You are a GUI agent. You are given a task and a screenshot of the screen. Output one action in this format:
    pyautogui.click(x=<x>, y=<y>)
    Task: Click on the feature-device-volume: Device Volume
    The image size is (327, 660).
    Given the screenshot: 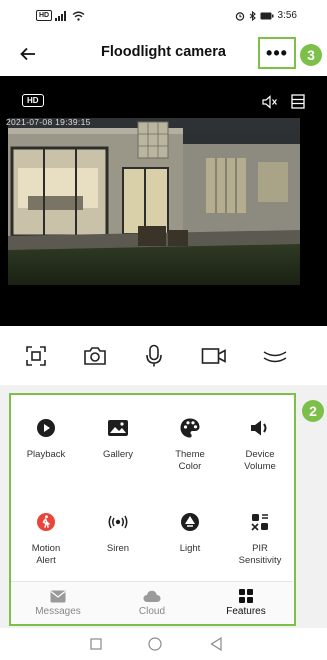 What is the action you would take?
    pyautogui.click(x=260, y=444)
    